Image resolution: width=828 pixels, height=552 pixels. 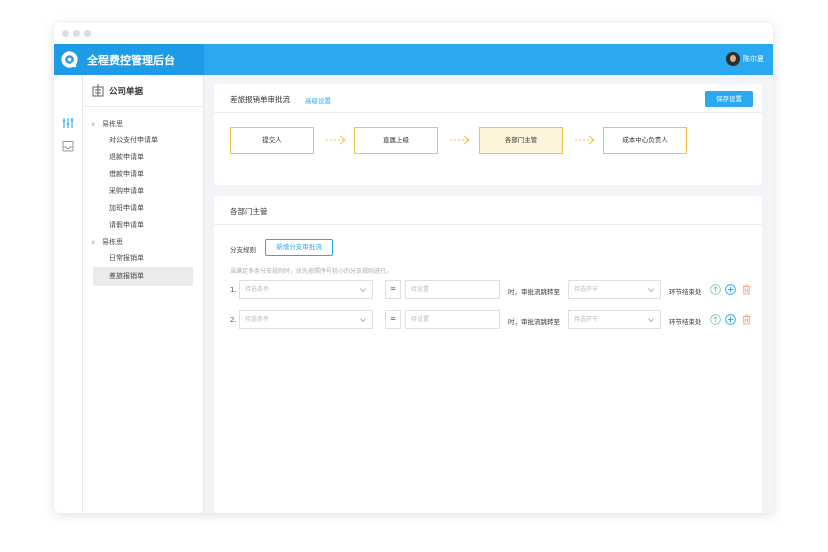 What do you see at coordinates (233, 290) in the screenshot?
I see `rule-row-number: 1.` at bounding box center [233, 290].